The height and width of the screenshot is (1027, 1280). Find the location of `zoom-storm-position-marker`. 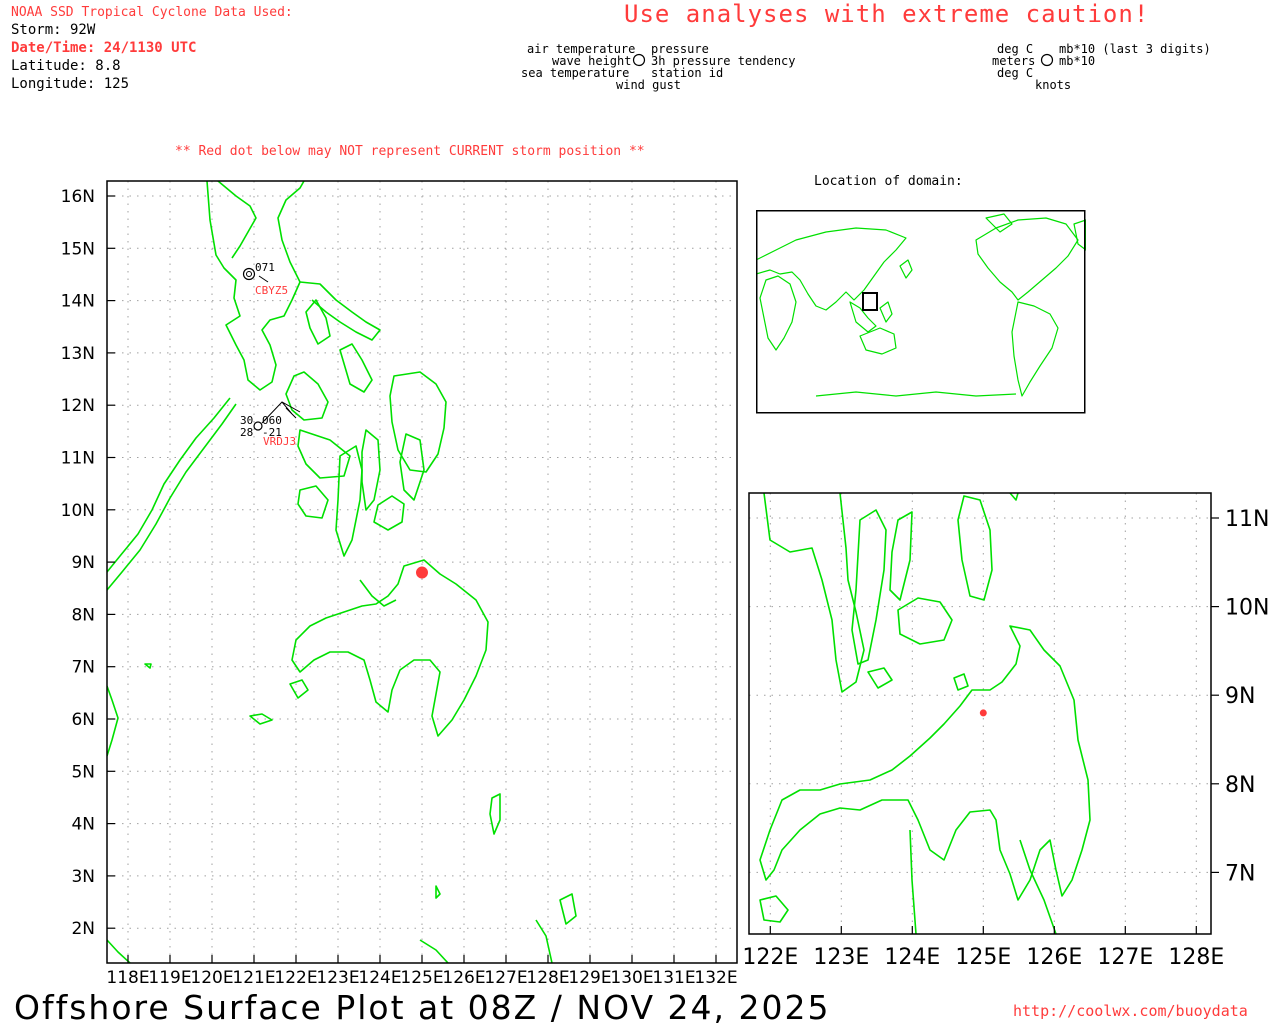

zoom-storm-position-marker is located at coordinates (983, 713).